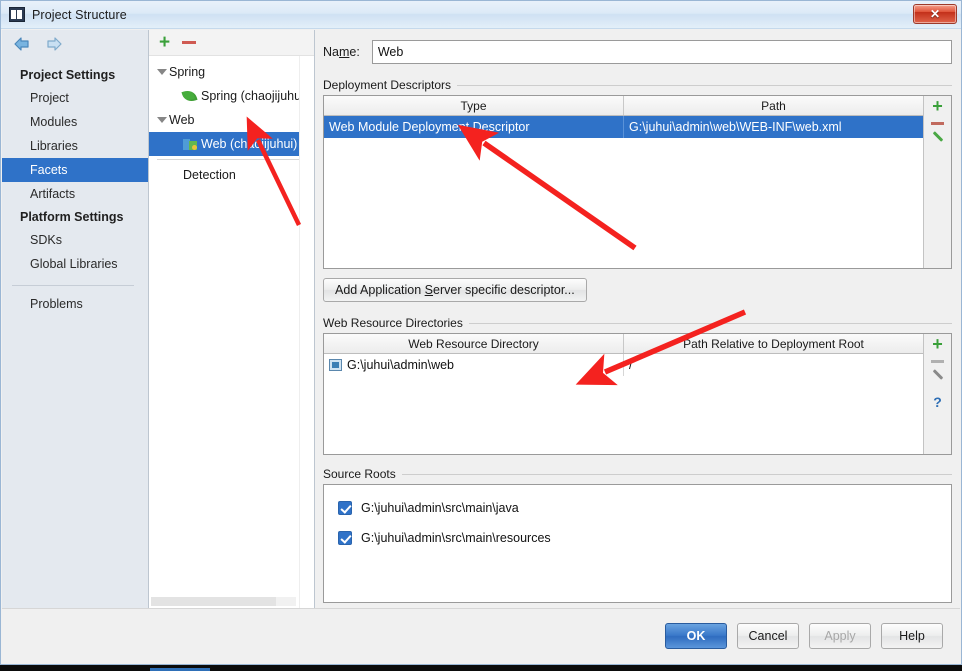 The width and height of the screenshot is (962, 671). What do you see at coordinates (696, 636) in the screenshot?
I see `ok-button: OK` at bounding box center [696, 636].